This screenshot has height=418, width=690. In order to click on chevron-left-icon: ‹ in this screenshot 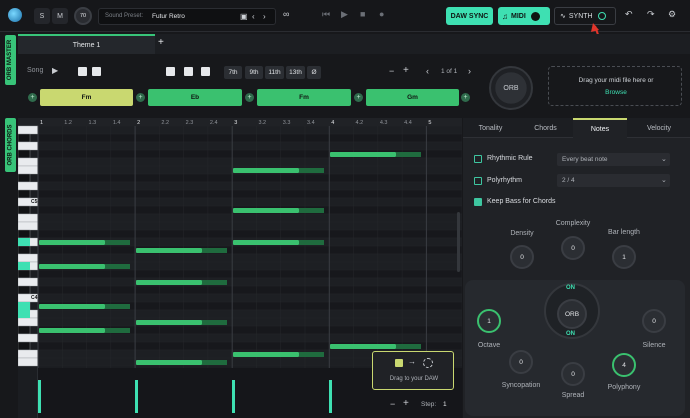, I will do `click(253, 16)`.